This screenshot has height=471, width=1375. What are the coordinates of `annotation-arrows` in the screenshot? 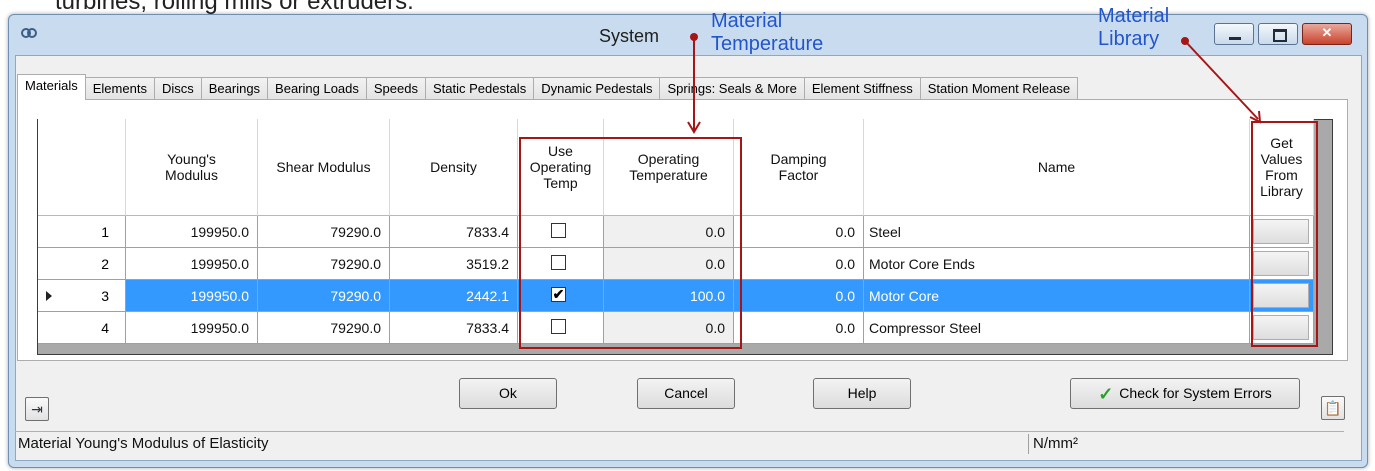 It's located at (974, 83).